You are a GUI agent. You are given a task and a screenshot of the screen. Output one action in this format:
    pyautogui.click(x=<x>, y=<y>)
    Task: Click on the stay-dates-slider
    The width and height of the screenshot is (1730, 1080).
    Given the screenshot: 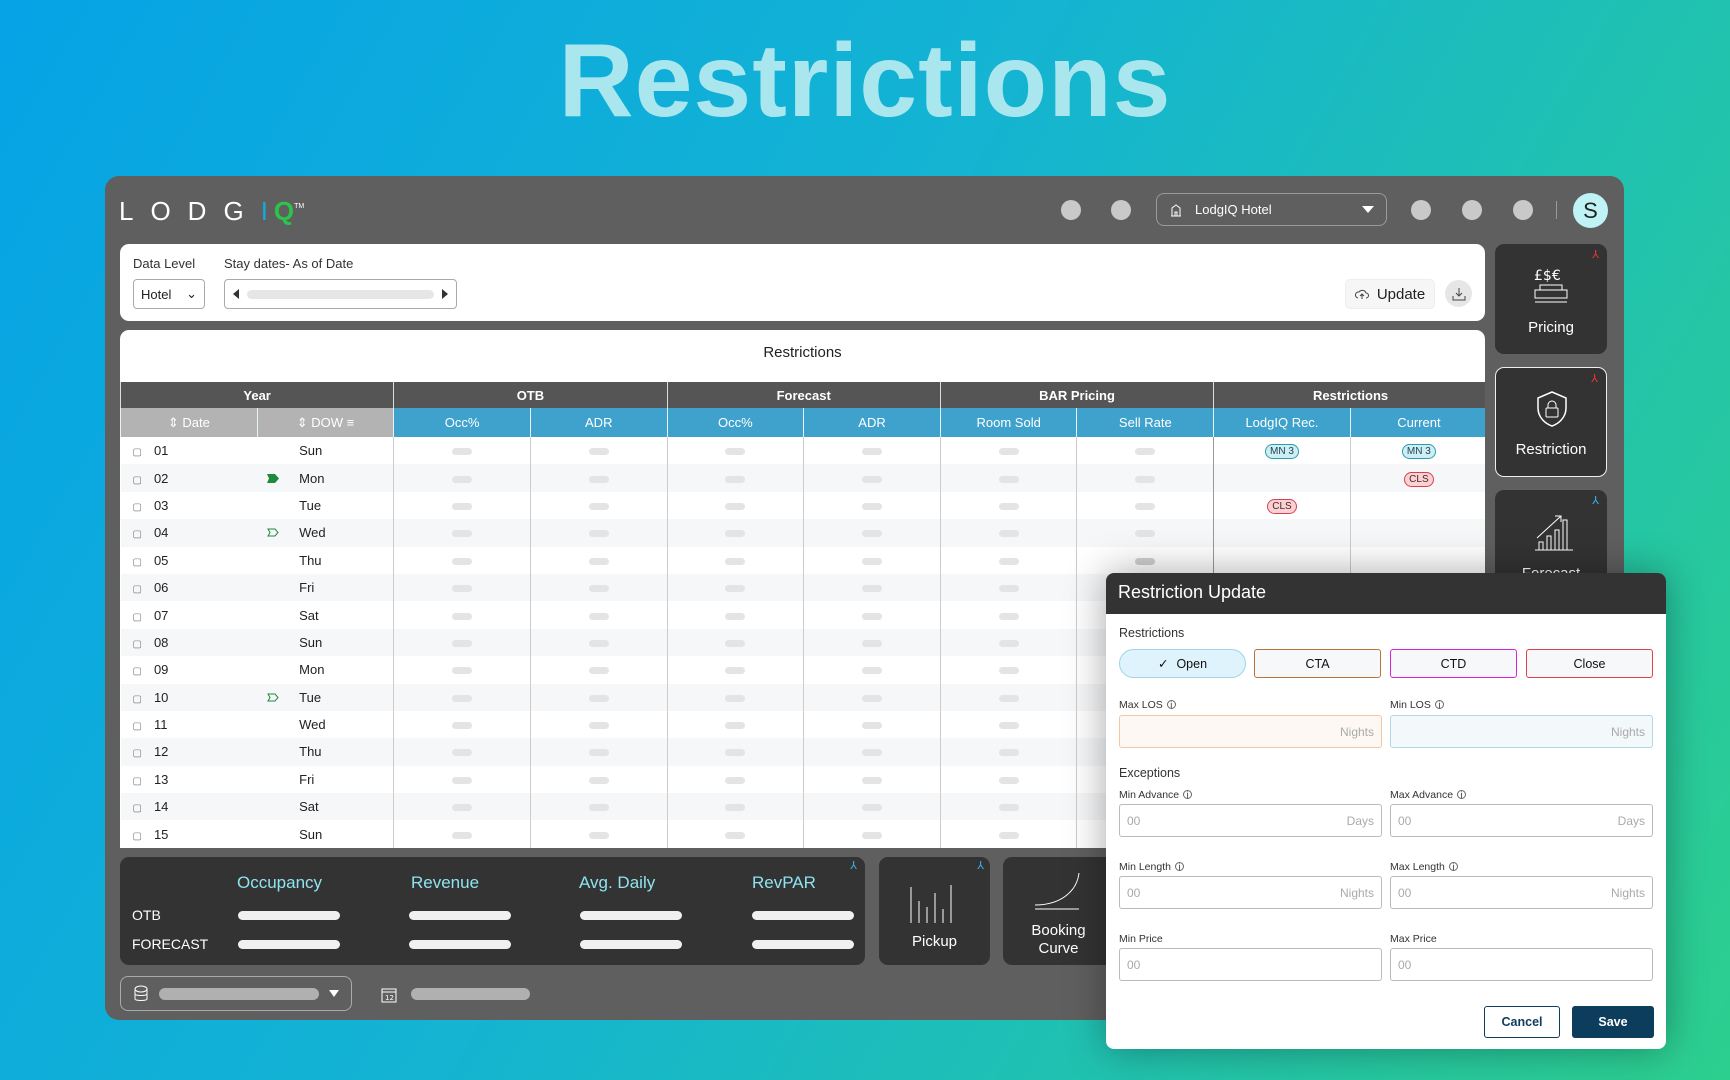 What is the action you would take?
    pyautogui.click(x=340, y=294)
    